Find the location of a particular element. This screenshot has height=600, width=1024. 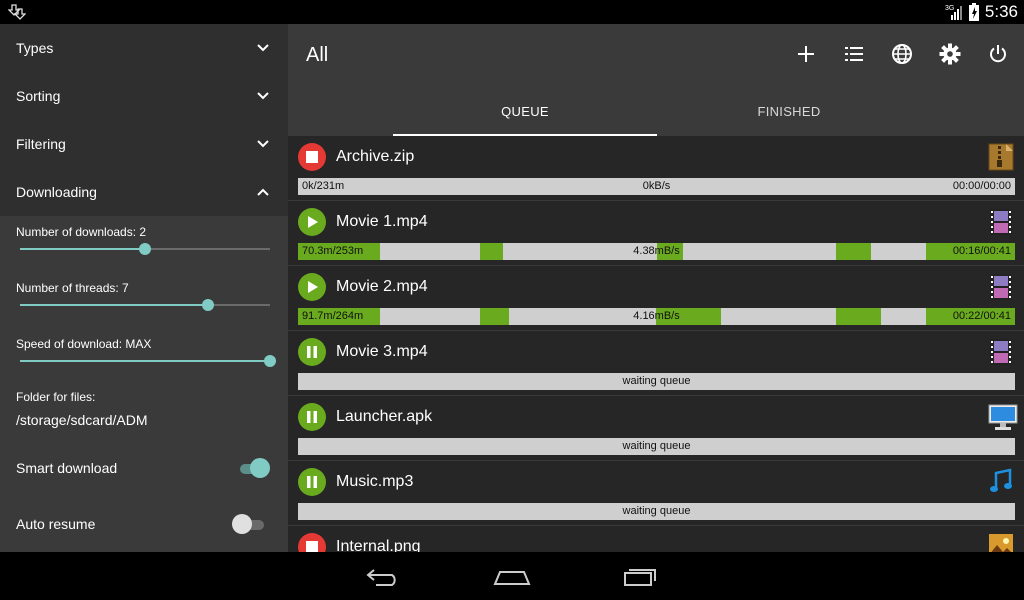

tab-finished: FINISHED is located at coordinates (789, 116).